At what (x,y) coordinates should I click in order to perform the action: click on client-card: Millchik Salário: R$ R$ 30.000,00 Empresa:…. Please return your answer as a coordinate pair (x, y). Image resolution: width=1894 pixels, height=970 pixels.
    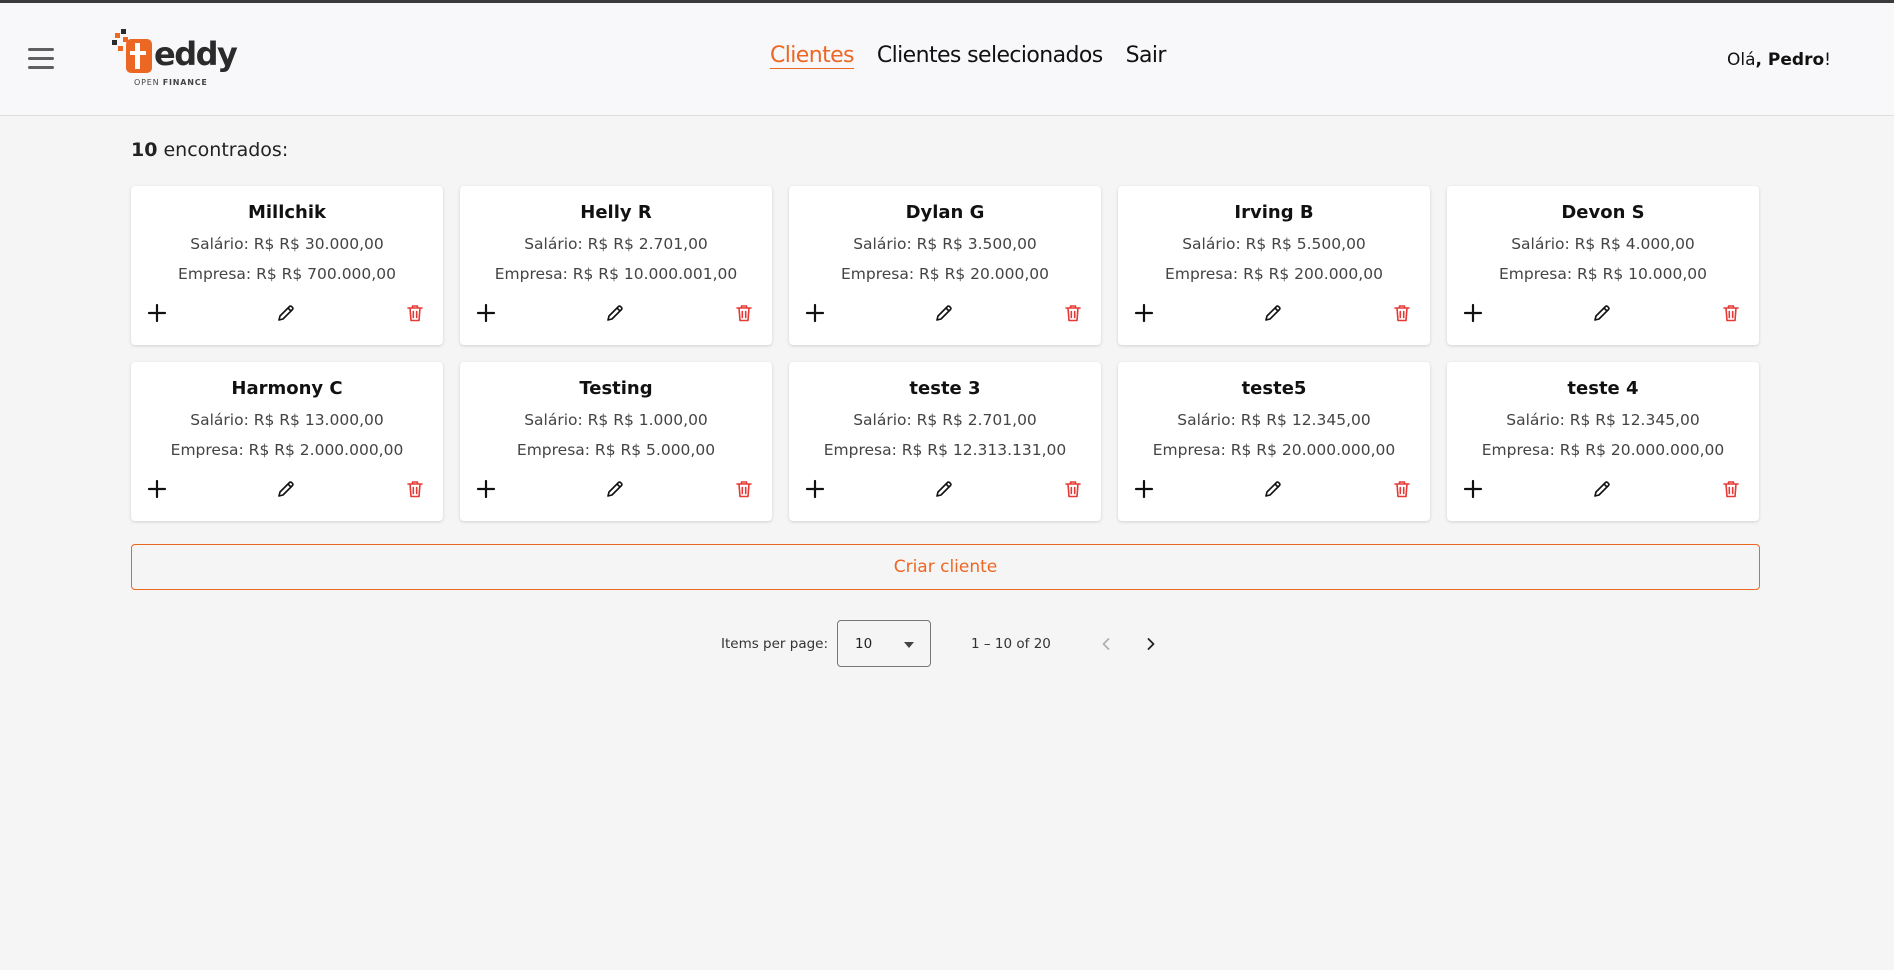
    Looking at the image, I should click on (287, 265).